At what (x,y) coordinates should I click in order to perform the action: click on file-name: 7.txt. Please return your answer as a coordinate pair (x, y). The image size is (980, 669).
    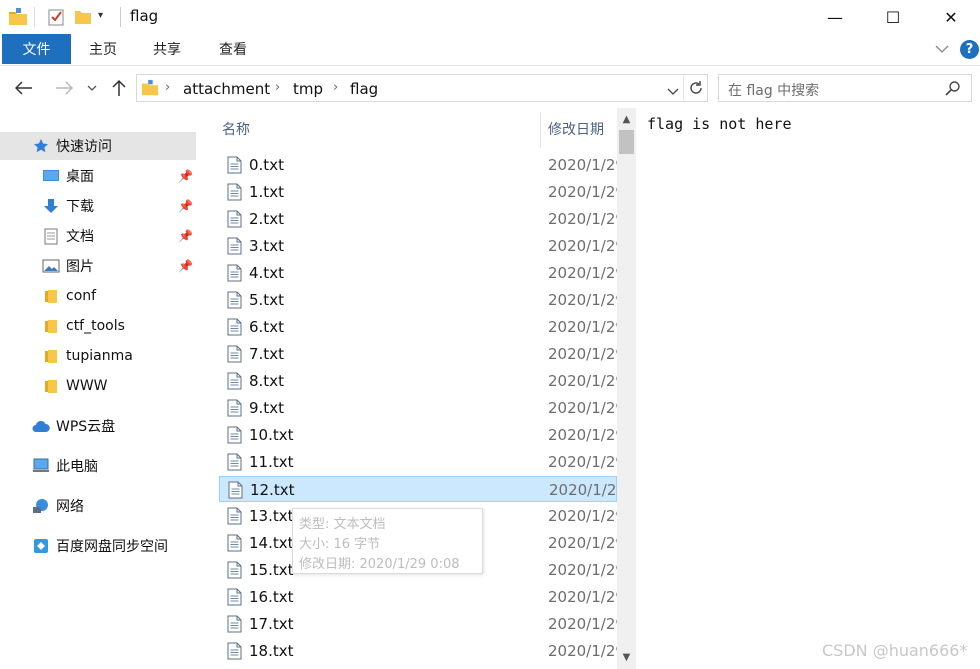
    Looking at the image, I should click on (266, 354).